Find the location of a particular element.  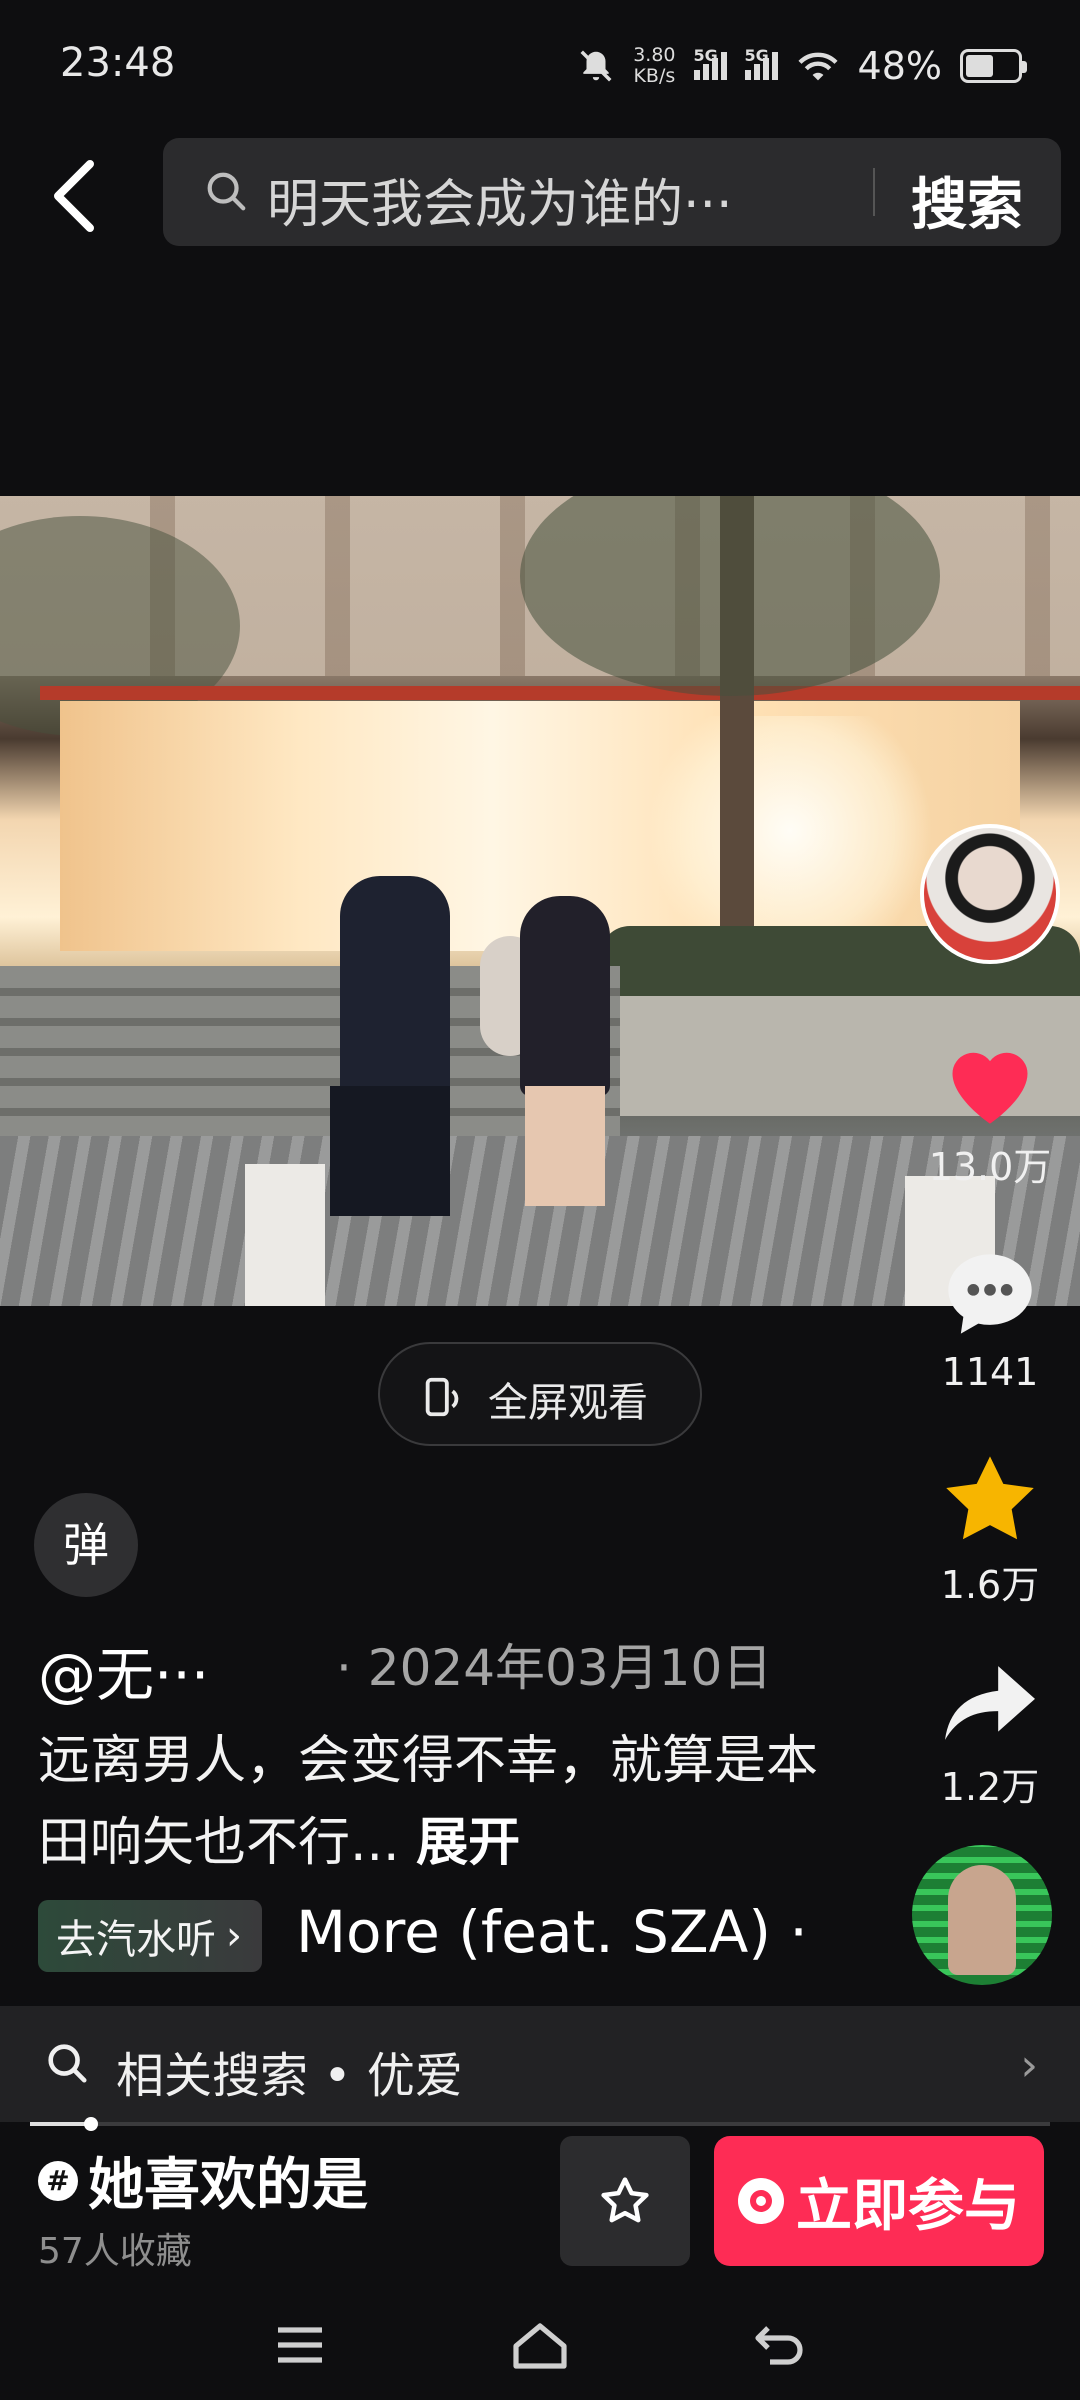

rotate-screen-icon is located at coordinates (442, 1397).